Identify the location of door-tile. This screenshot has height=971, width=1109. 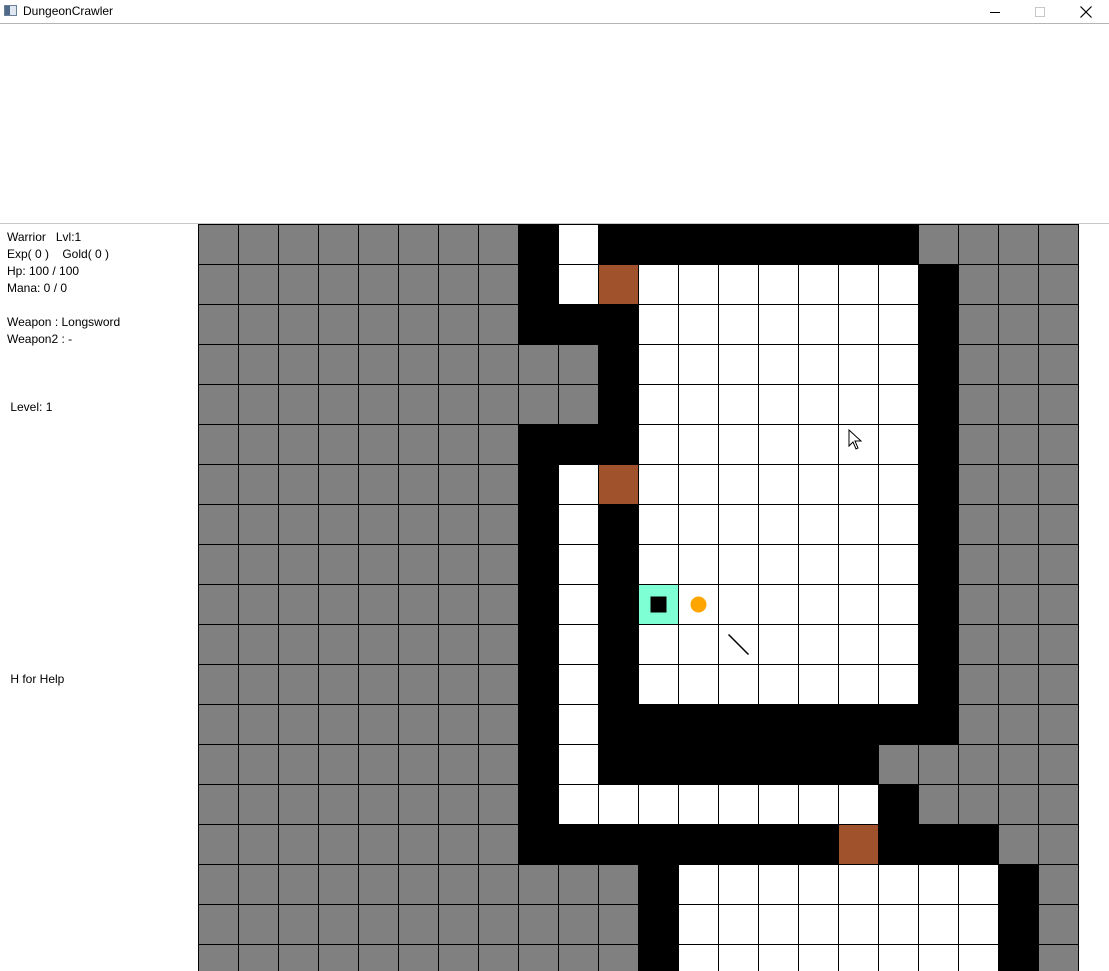
(858, 844).